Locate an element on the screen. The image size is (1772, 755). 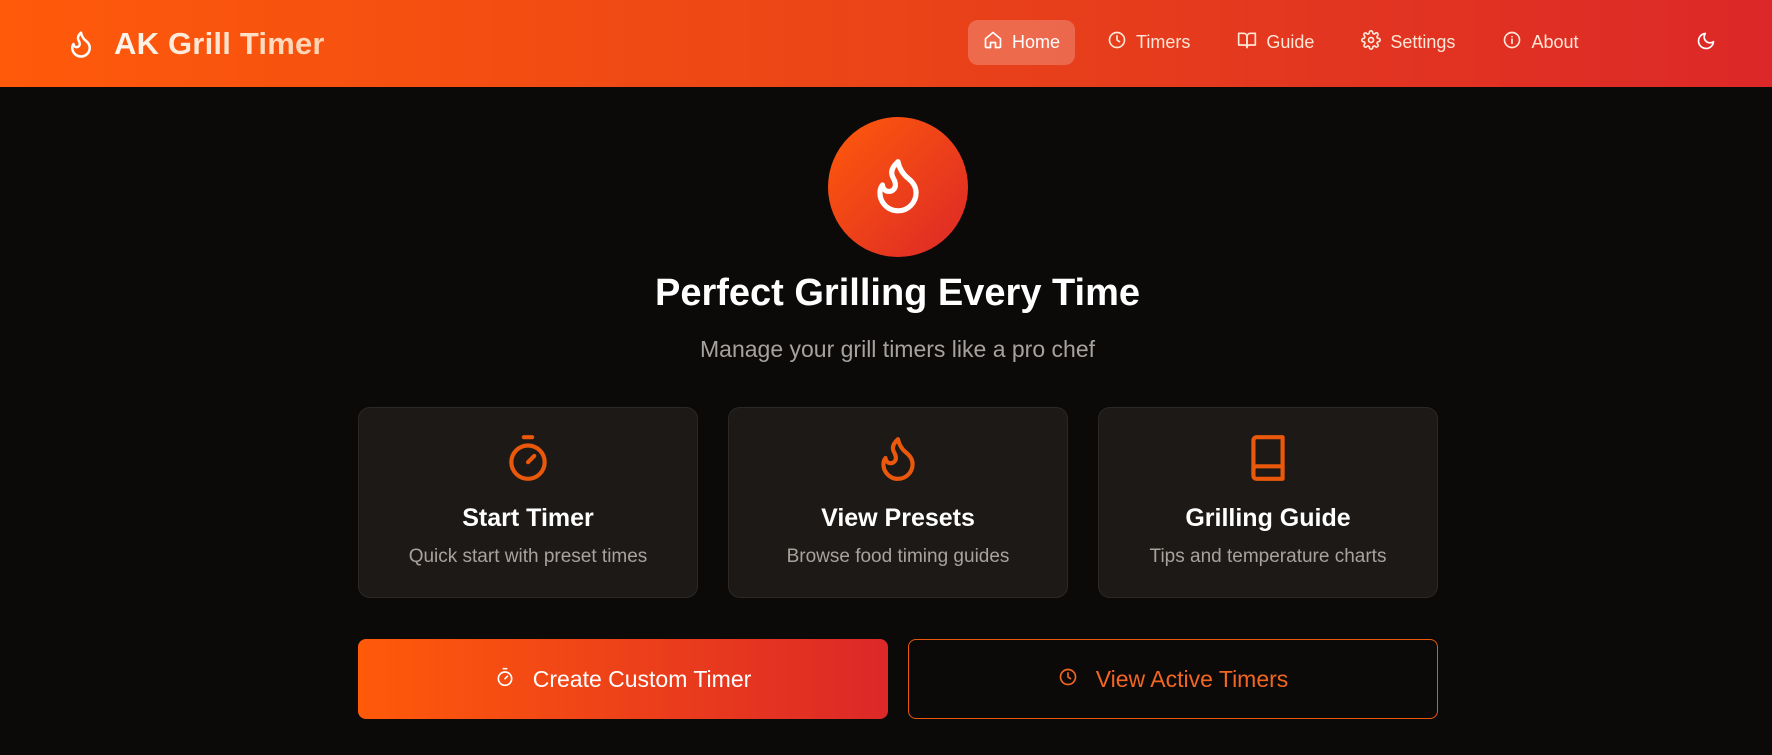
card-title: Start Timer is located at coordinates (528, 518).